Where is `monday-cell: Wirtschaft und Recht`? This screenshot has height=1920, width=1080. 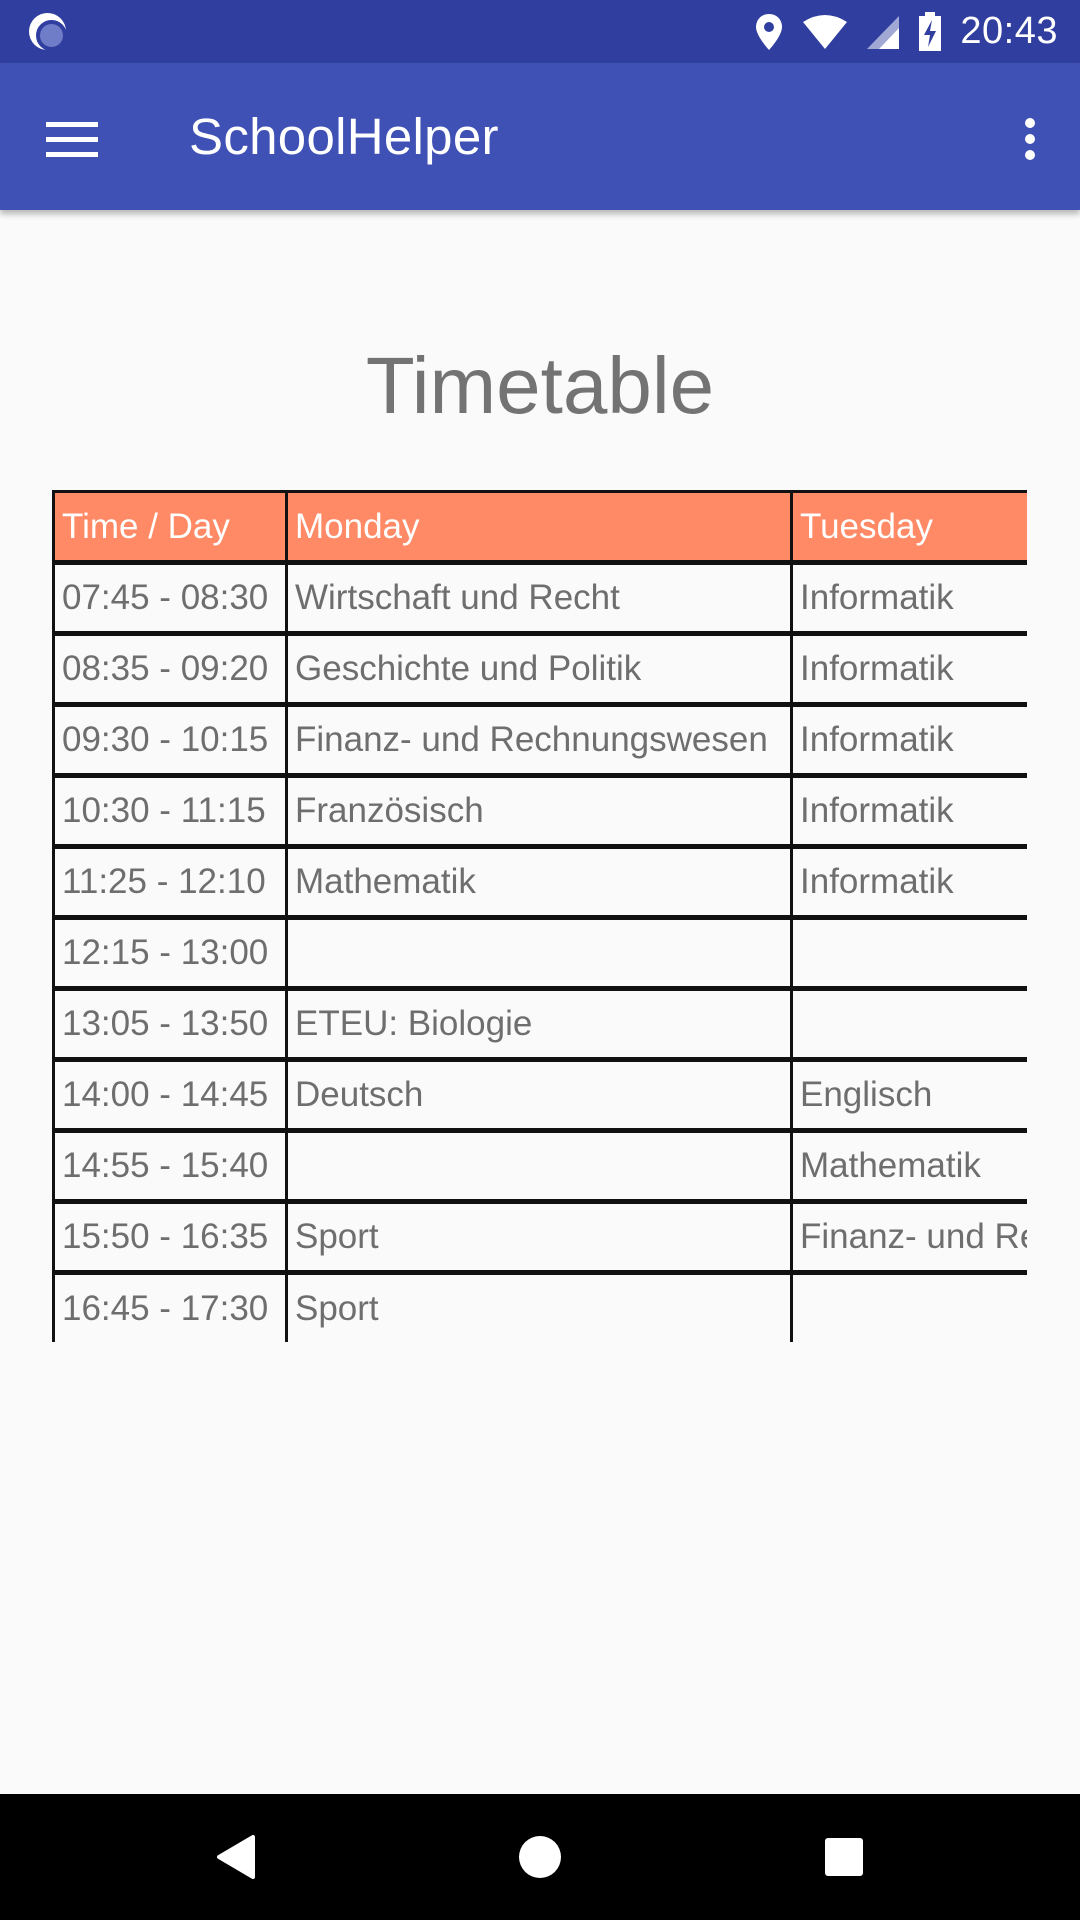
monday-cell: Wirtschaft und Recht is located at coordinates (539, 597).